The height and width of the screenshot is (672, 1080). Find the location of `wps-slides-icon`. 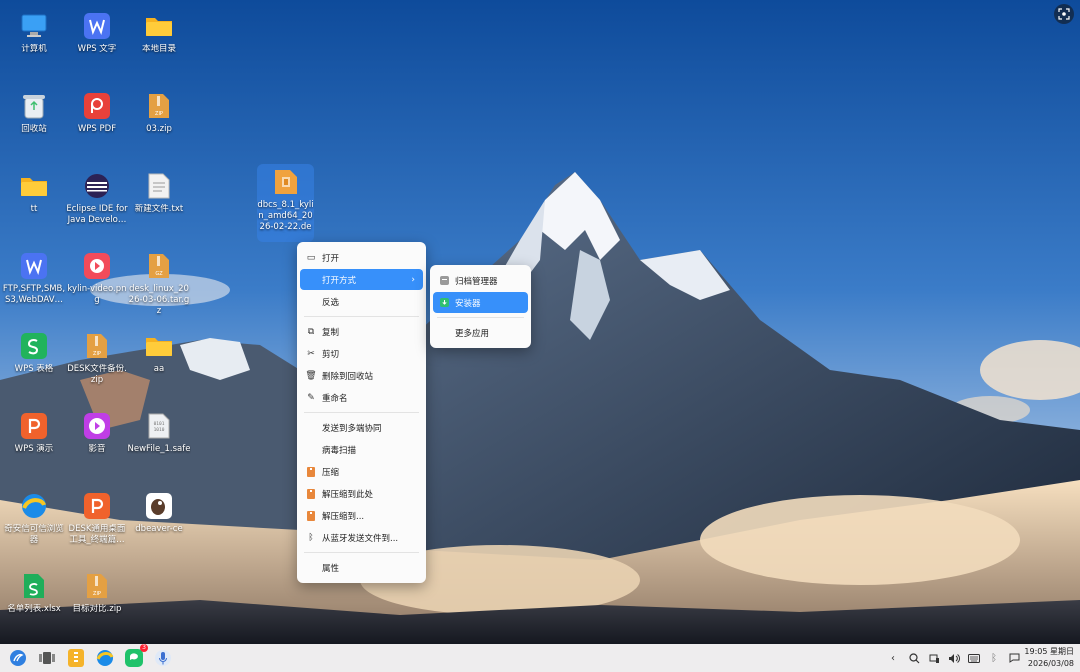

wps-slides-icon is located at coordinates (97, 506).